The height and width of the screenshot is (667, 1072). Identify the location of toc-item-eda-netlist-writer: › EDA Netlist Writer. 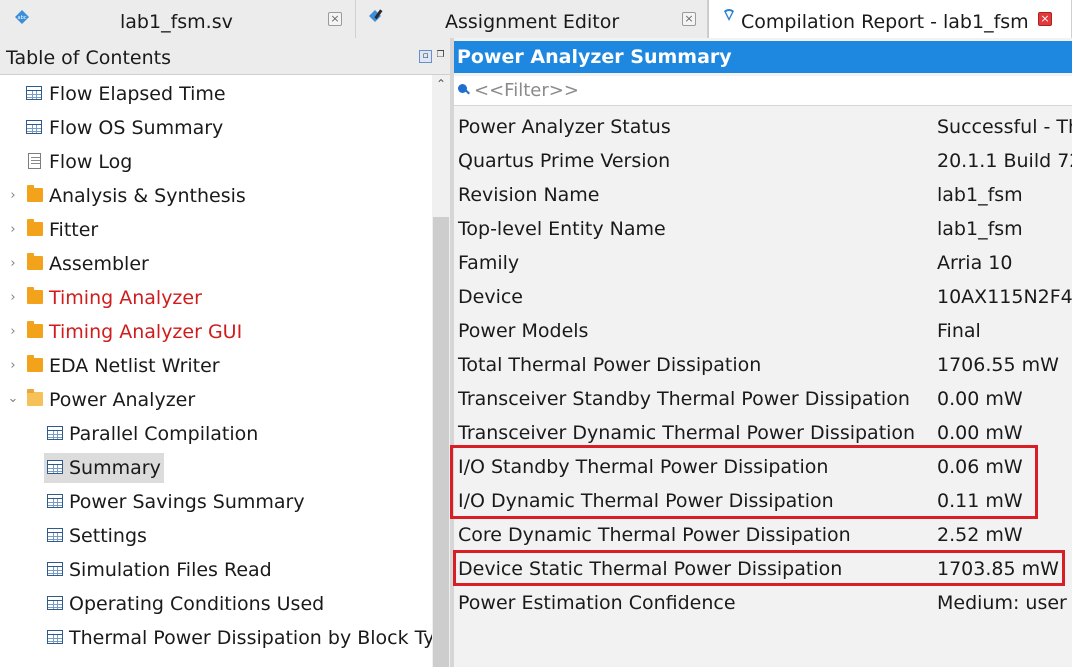
(216, 366).